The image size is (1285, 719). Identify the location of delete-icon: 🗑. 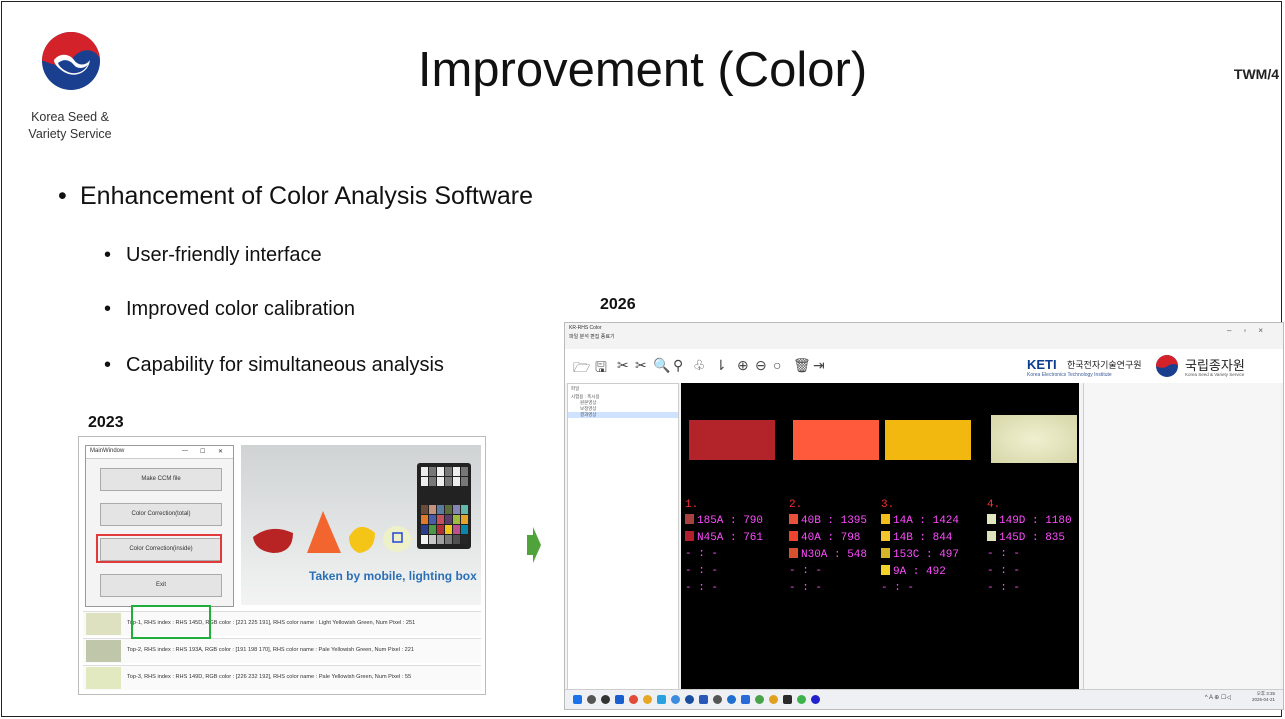
(802, 365).